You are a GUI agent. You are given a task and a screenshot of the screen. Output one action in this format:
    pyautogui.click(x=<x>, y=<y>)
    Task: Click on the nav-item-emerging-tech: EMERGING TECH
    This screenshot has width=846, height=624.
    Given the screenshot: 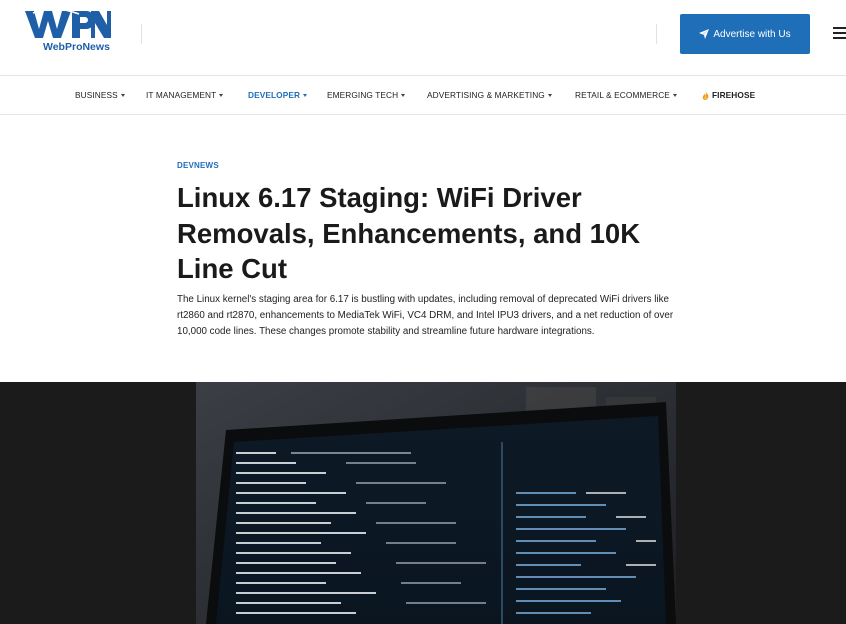 What is the action you would take?
    pyautogui.click(x=366, y=95)
    